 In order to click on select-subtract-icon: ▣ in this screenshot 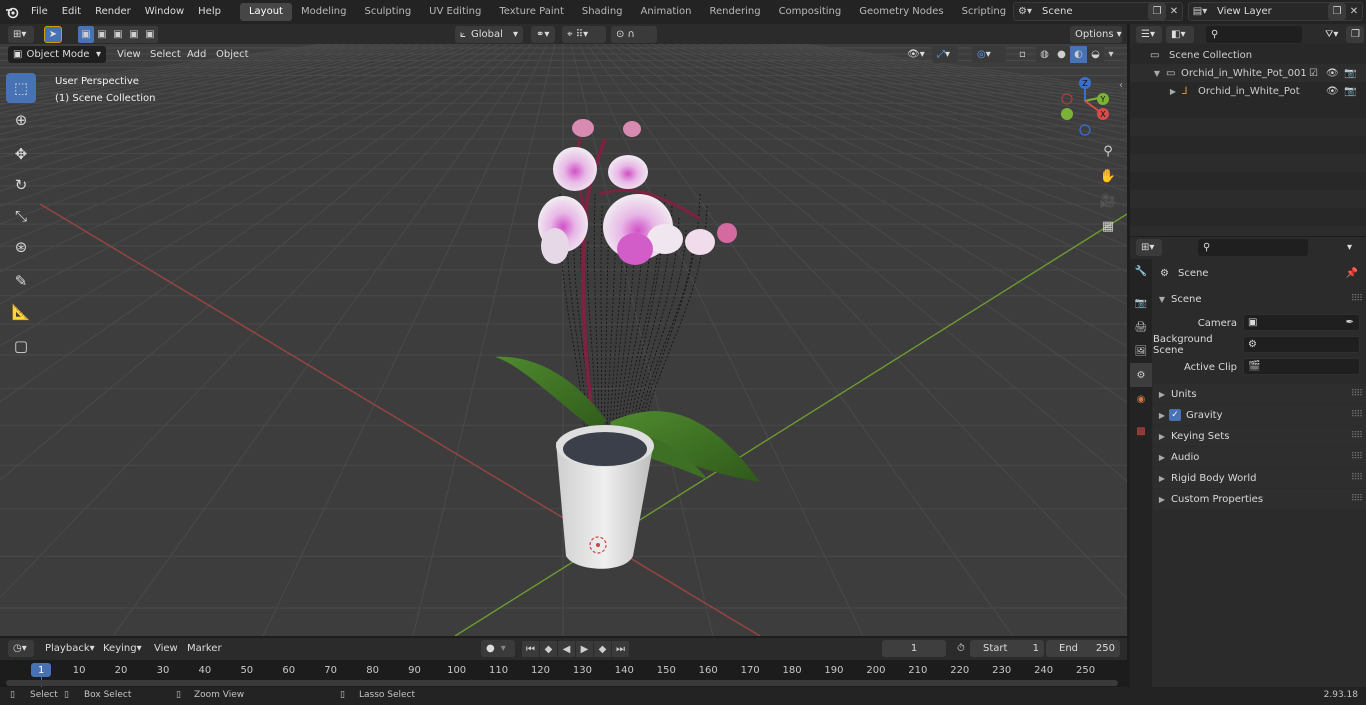, I will do `click(118, 34)`.